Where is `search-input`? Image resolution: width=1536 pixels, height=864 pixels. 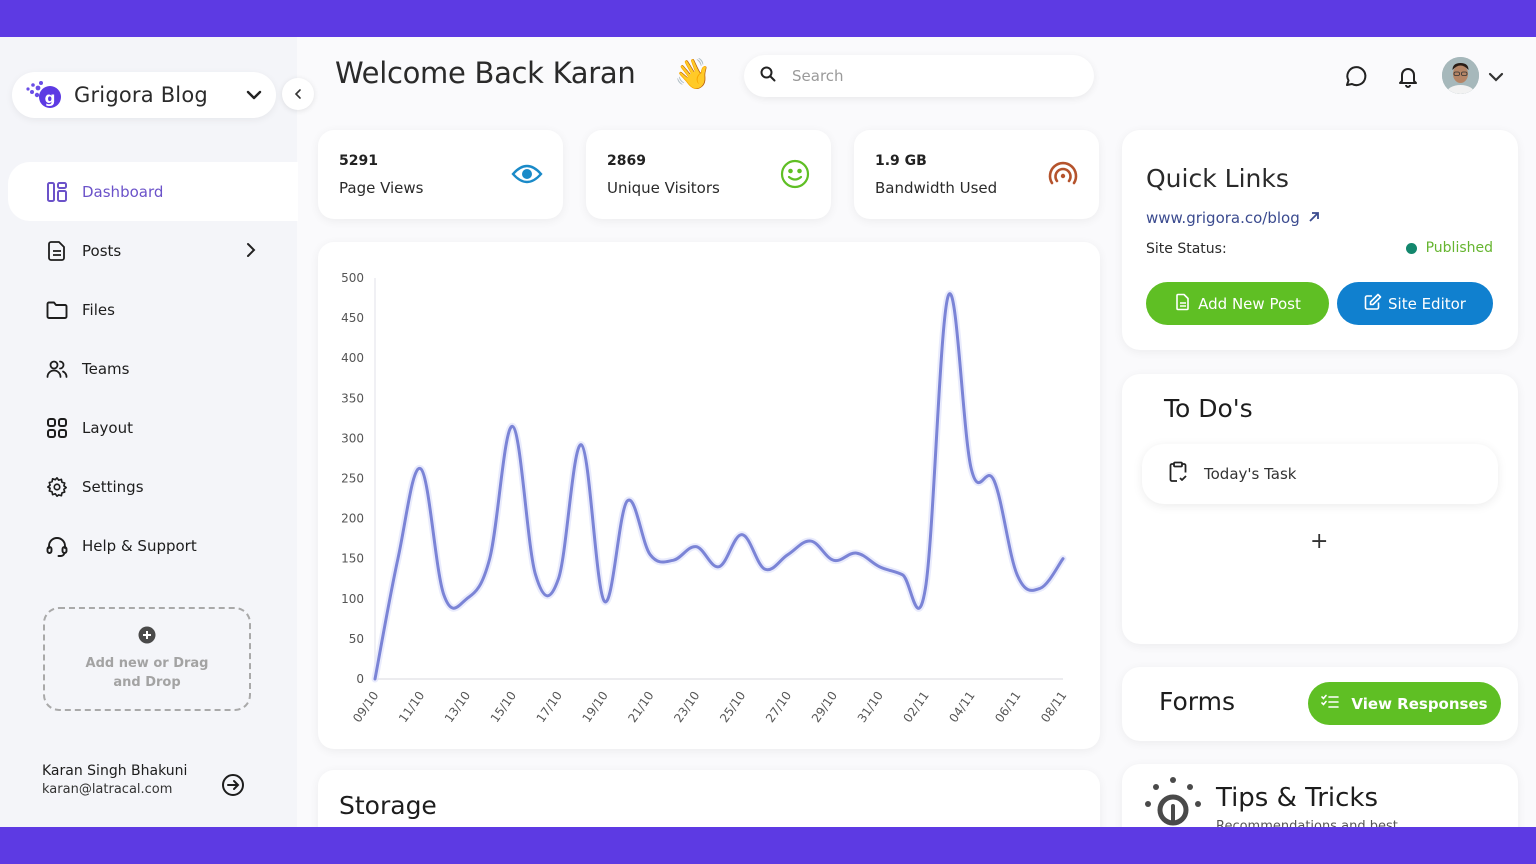 search-input is located at coordinates (932, 76).